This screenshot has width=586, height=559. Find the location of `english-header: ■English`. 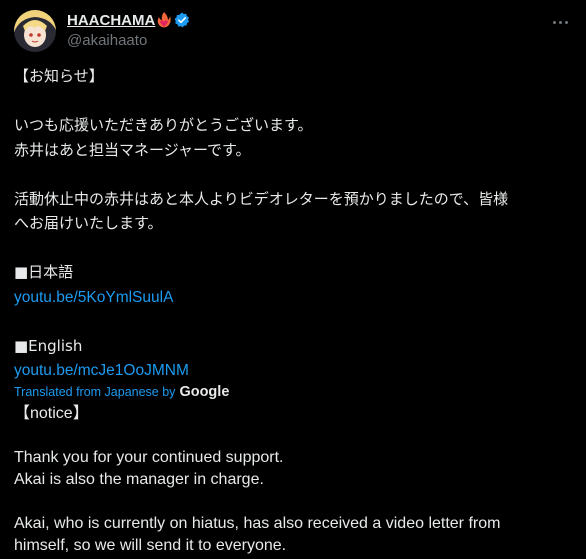

english-header: ■English is located at coordinates (48, 345).